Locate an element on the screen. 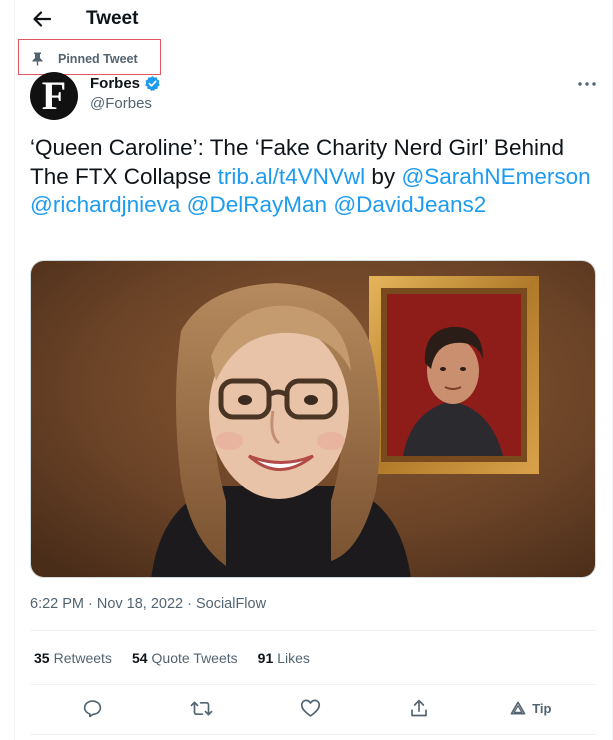  tweet-actions-bar: Tip is located at coordinates (313, 708).